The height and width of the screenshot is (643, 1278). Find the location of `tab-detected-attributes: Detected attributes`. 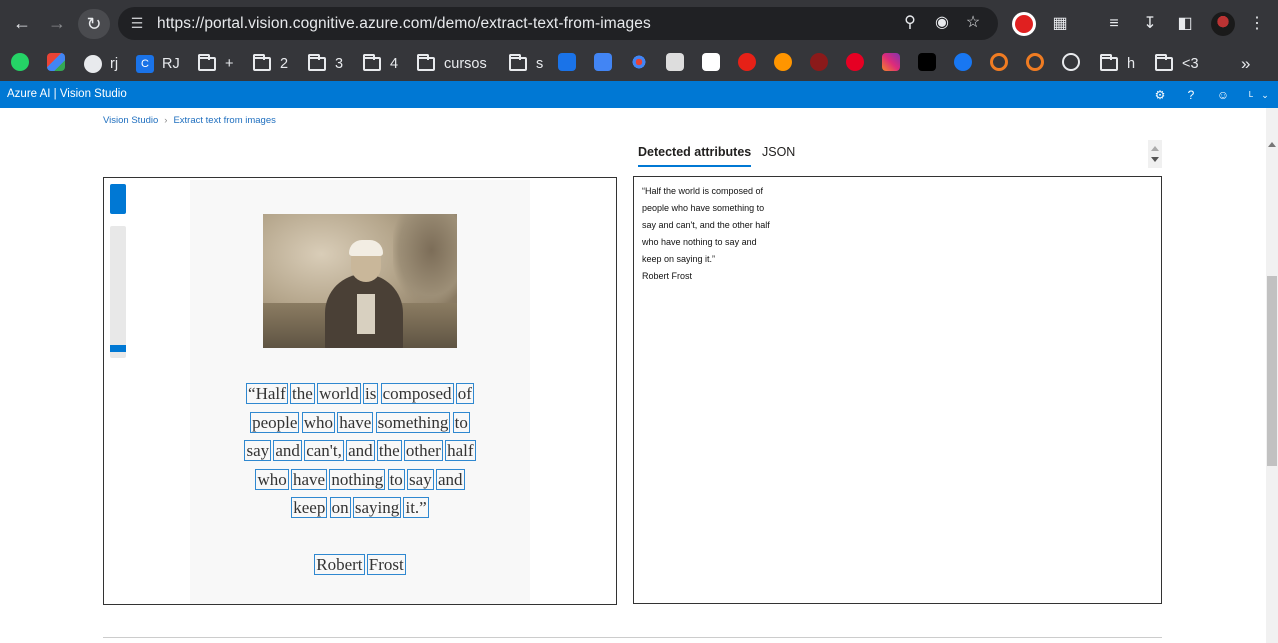

tab-detected-attributes: Detected attributes is located at coordinates (695, 156).